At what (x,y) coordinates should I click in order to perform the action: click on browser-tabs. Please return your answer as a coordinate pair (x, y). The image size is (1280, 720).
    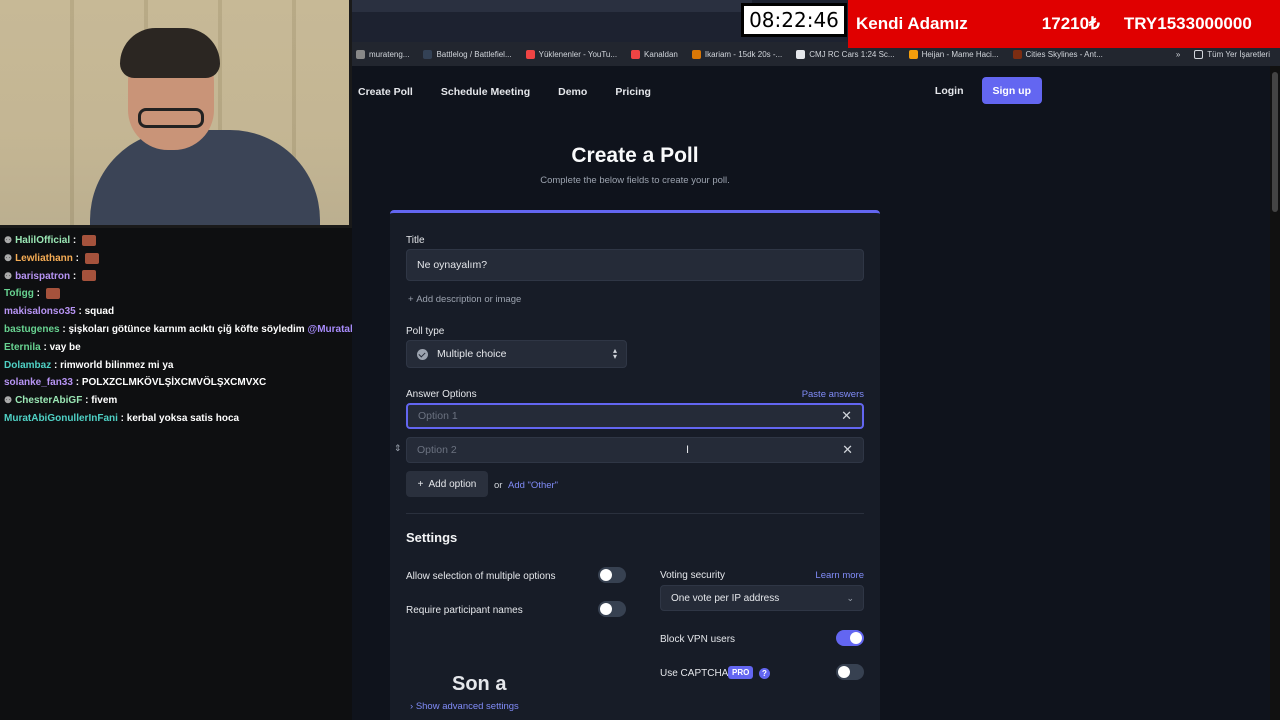
    Looking at the image, I should click on (552, 6).